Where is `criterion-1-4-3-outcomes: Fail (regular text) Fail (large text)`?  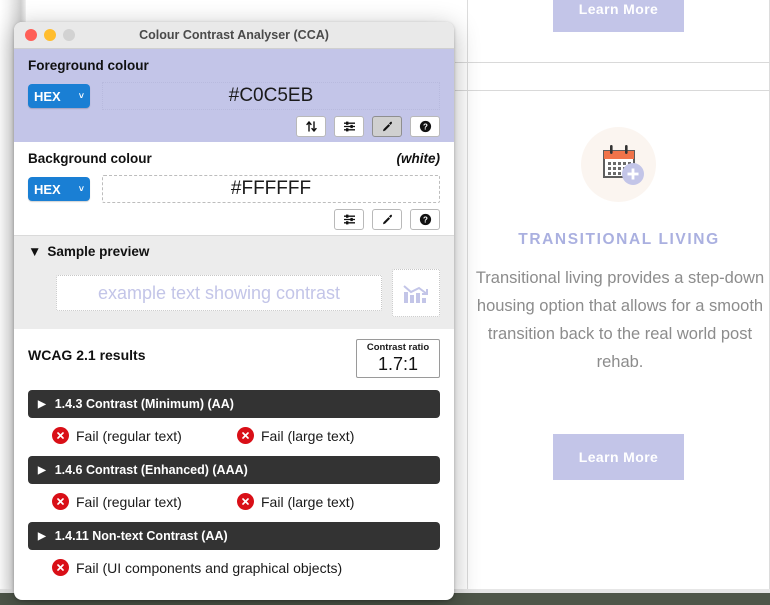 criterion-1-4-3-outcomes: Fail (regular text) Fail (large text) is located at coordinates (234, 435).